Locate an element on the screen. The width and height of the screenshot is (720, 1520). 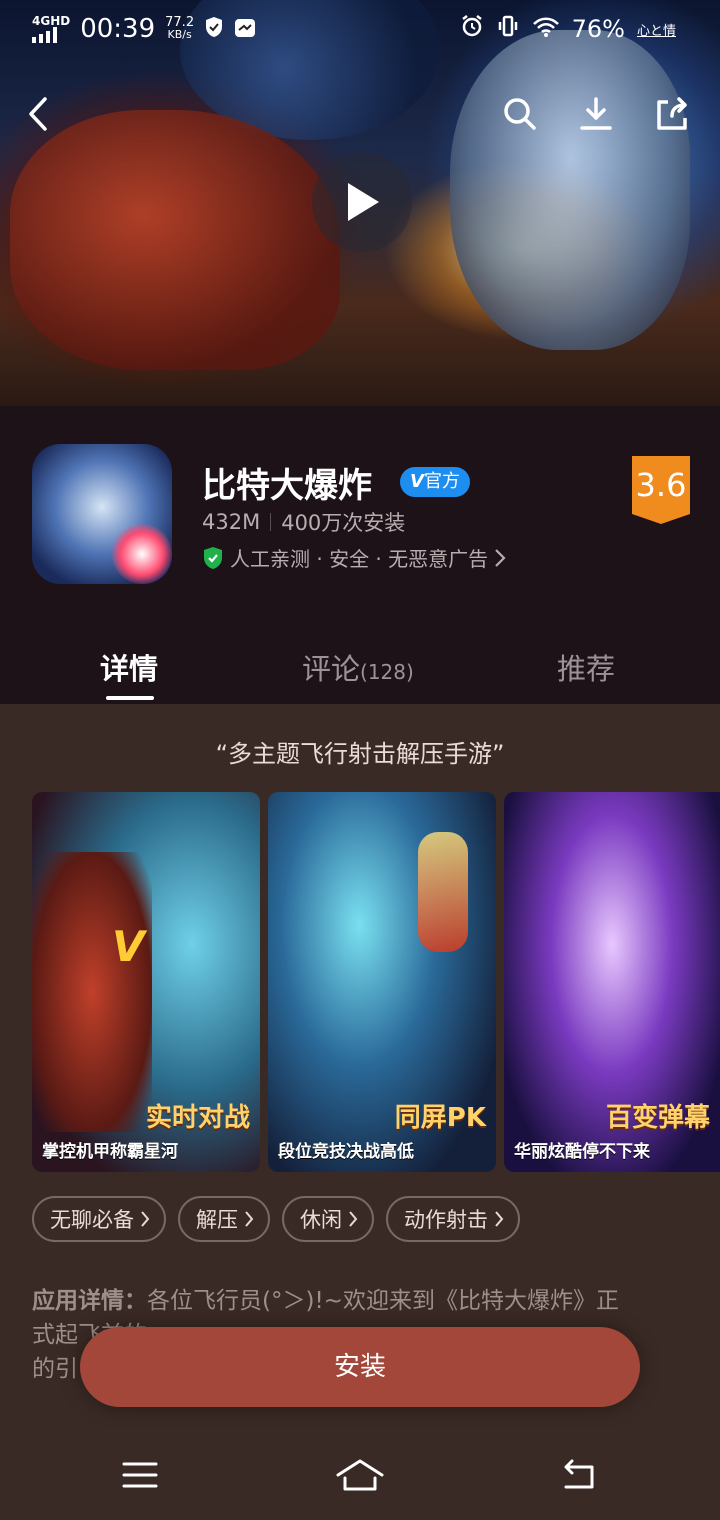
menu-button is located at coordinates (140, 1475).